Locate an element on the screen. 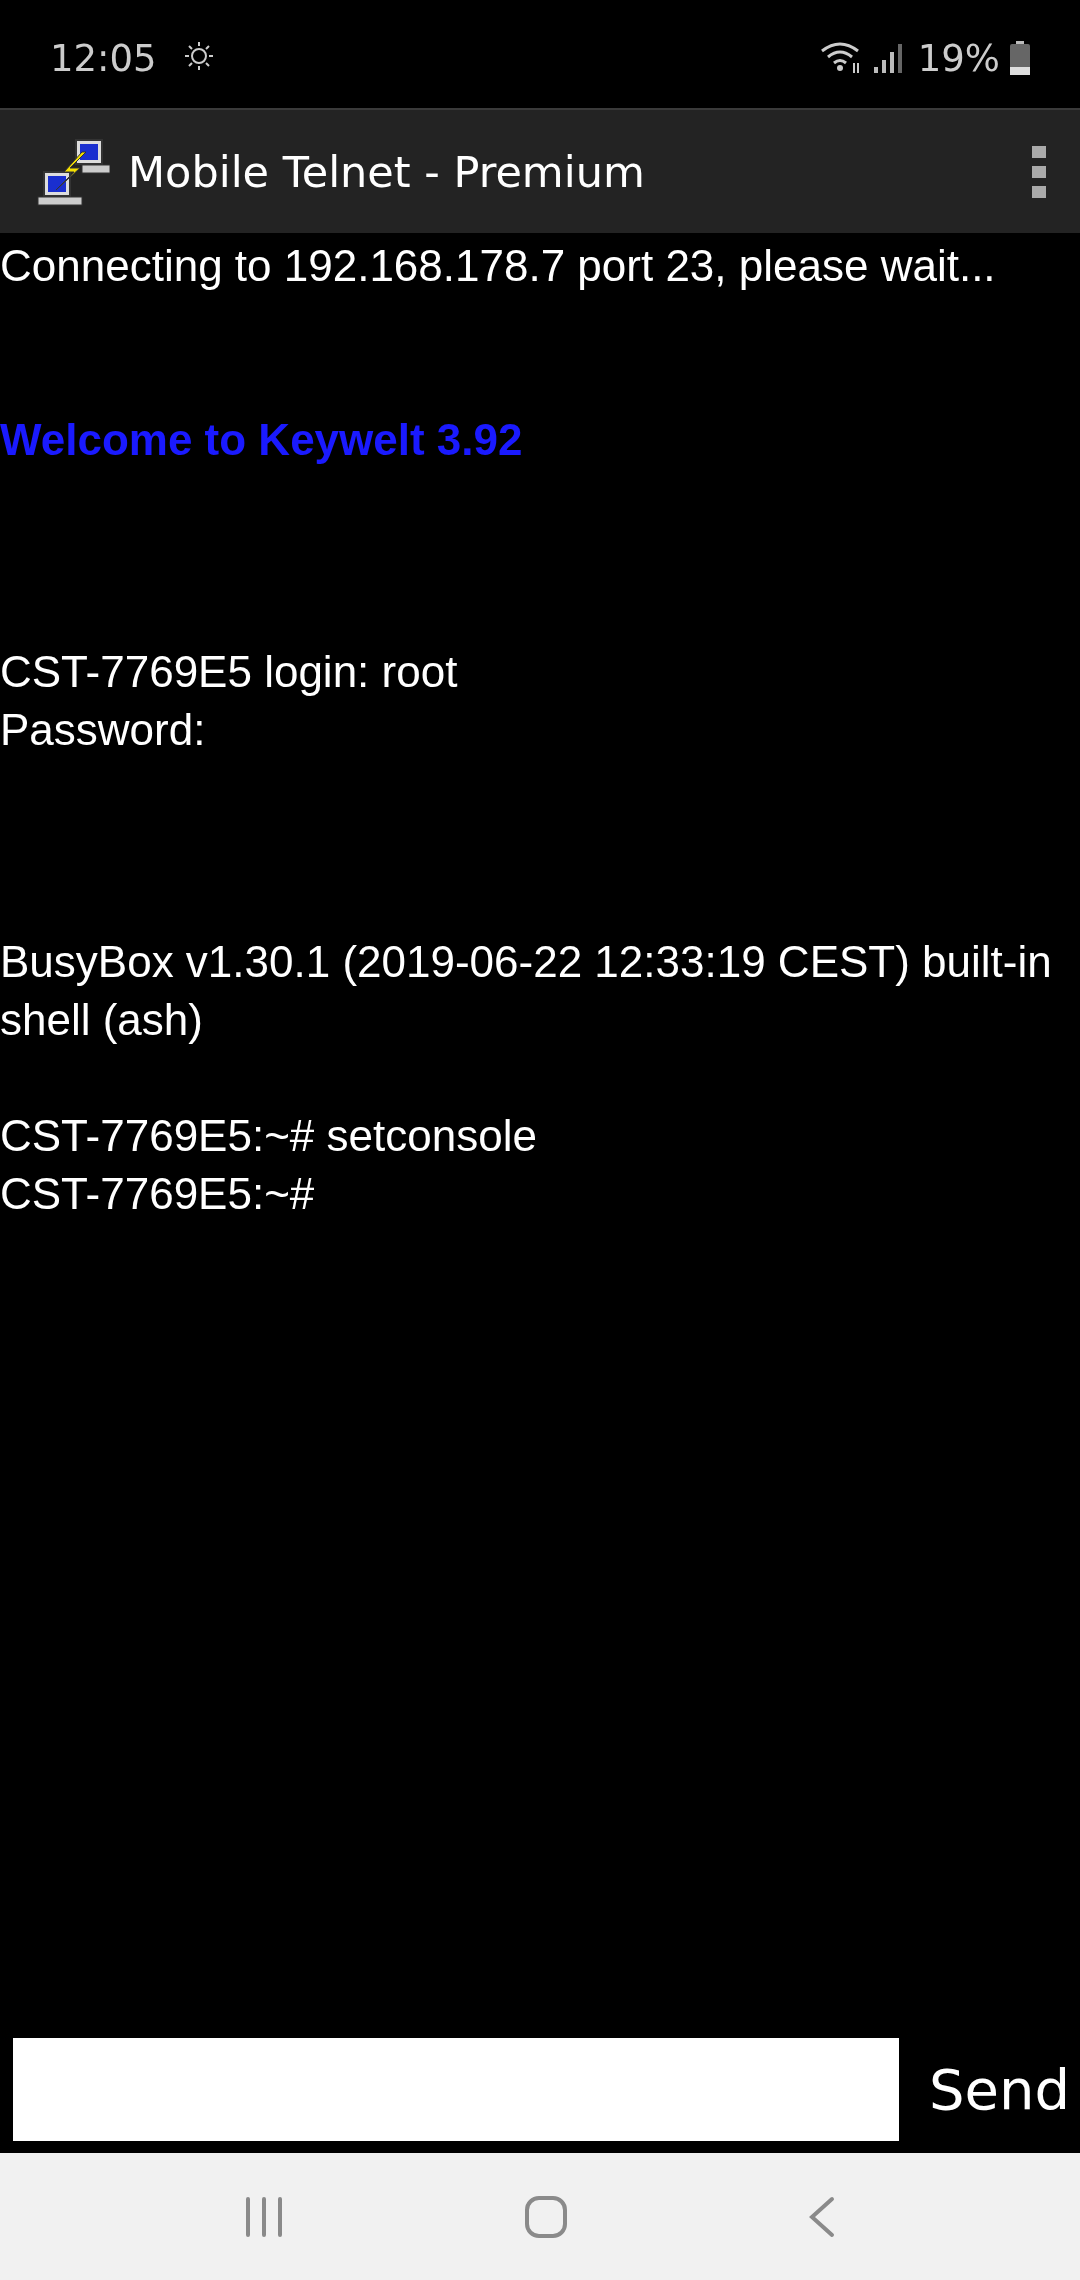 The width and height of the screenshot is (1080, 2280). home-icon is located at coordinates (546, 2216).